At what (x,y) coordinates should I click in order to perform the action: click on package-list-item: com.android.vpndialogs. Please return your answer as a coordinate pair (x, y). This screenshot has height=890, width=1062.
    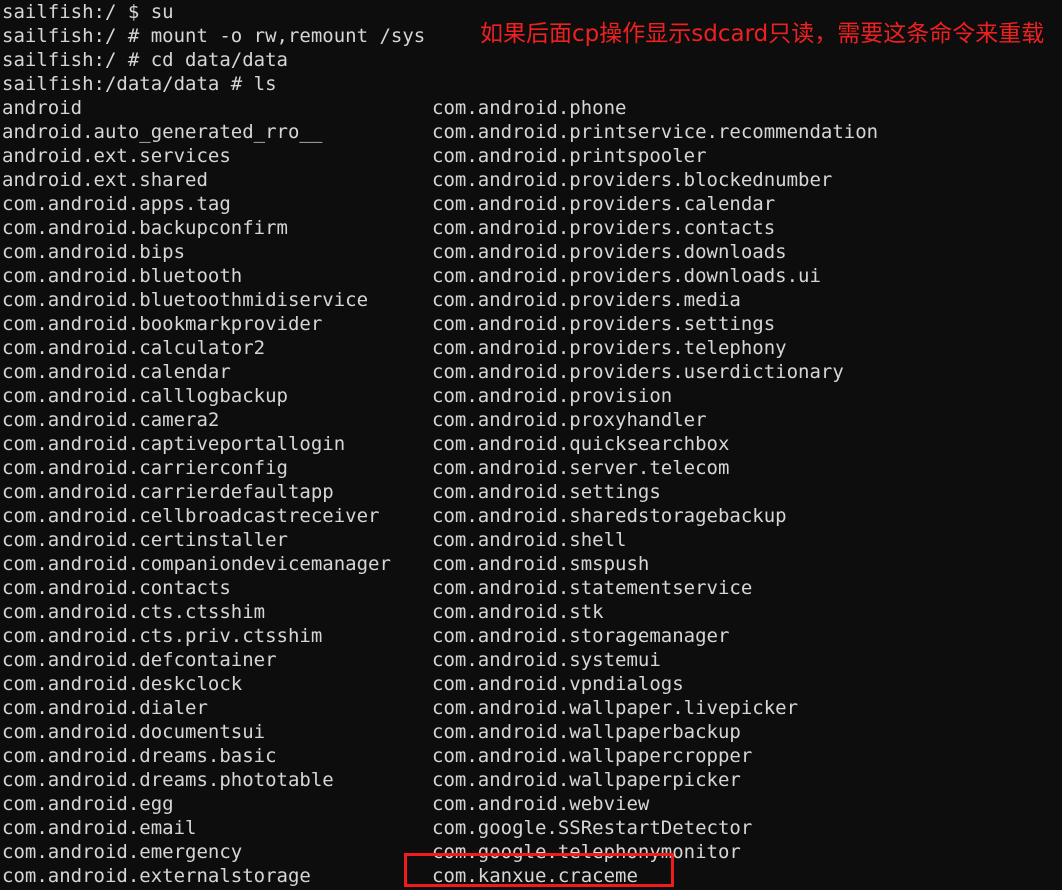
    Looking at the image, I should click on (558, 684).